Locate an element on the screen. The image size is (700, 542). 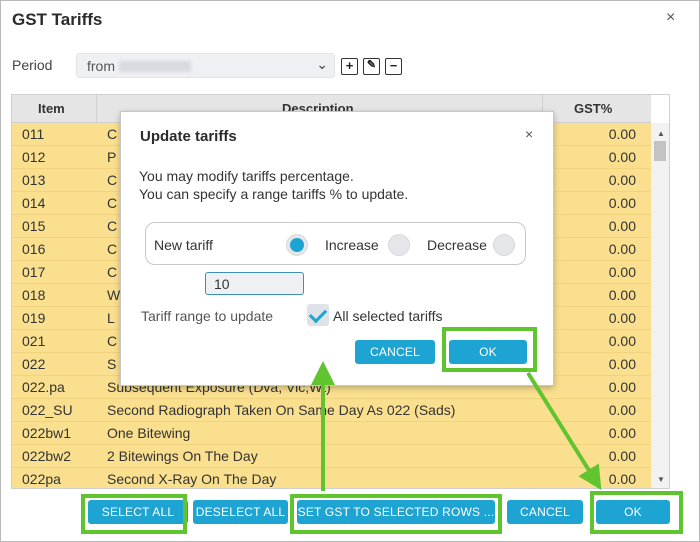
radio-decrease is located at coordinates (504, 245).